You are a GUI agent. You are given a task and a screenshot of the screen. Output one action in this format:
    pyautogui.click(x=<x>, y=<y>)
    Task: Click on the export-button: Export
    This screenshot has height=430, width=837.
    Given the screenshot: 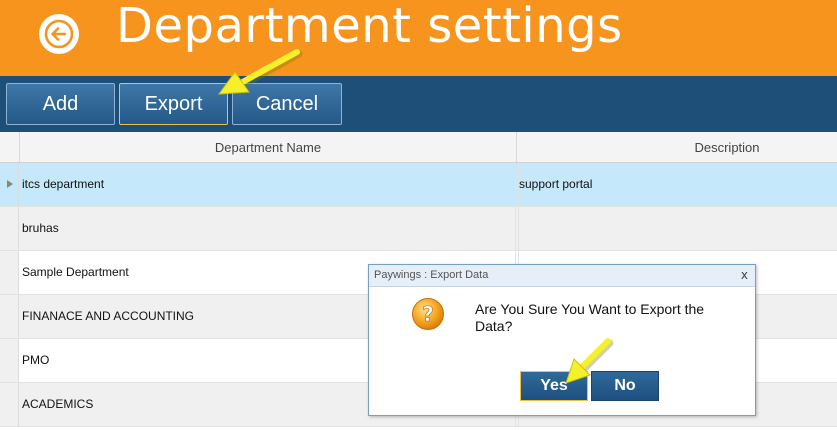 What is the action you would take?
    pyautogui.click(x=173, y=104)
    